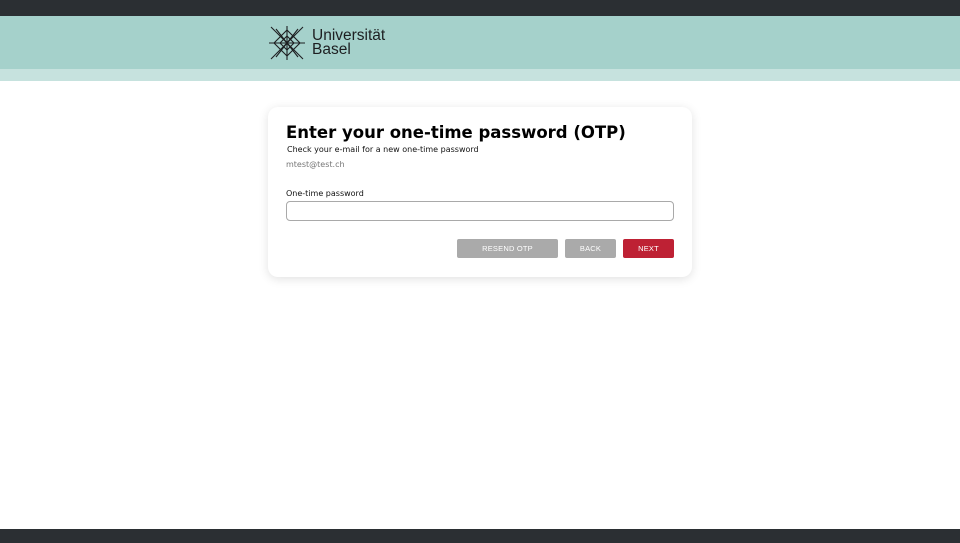 Image resolution: width=960 pixels, height=543 pixels. Describe the element at coordinates (480, 8) in the screenshot. I see `top-bar` at that location.